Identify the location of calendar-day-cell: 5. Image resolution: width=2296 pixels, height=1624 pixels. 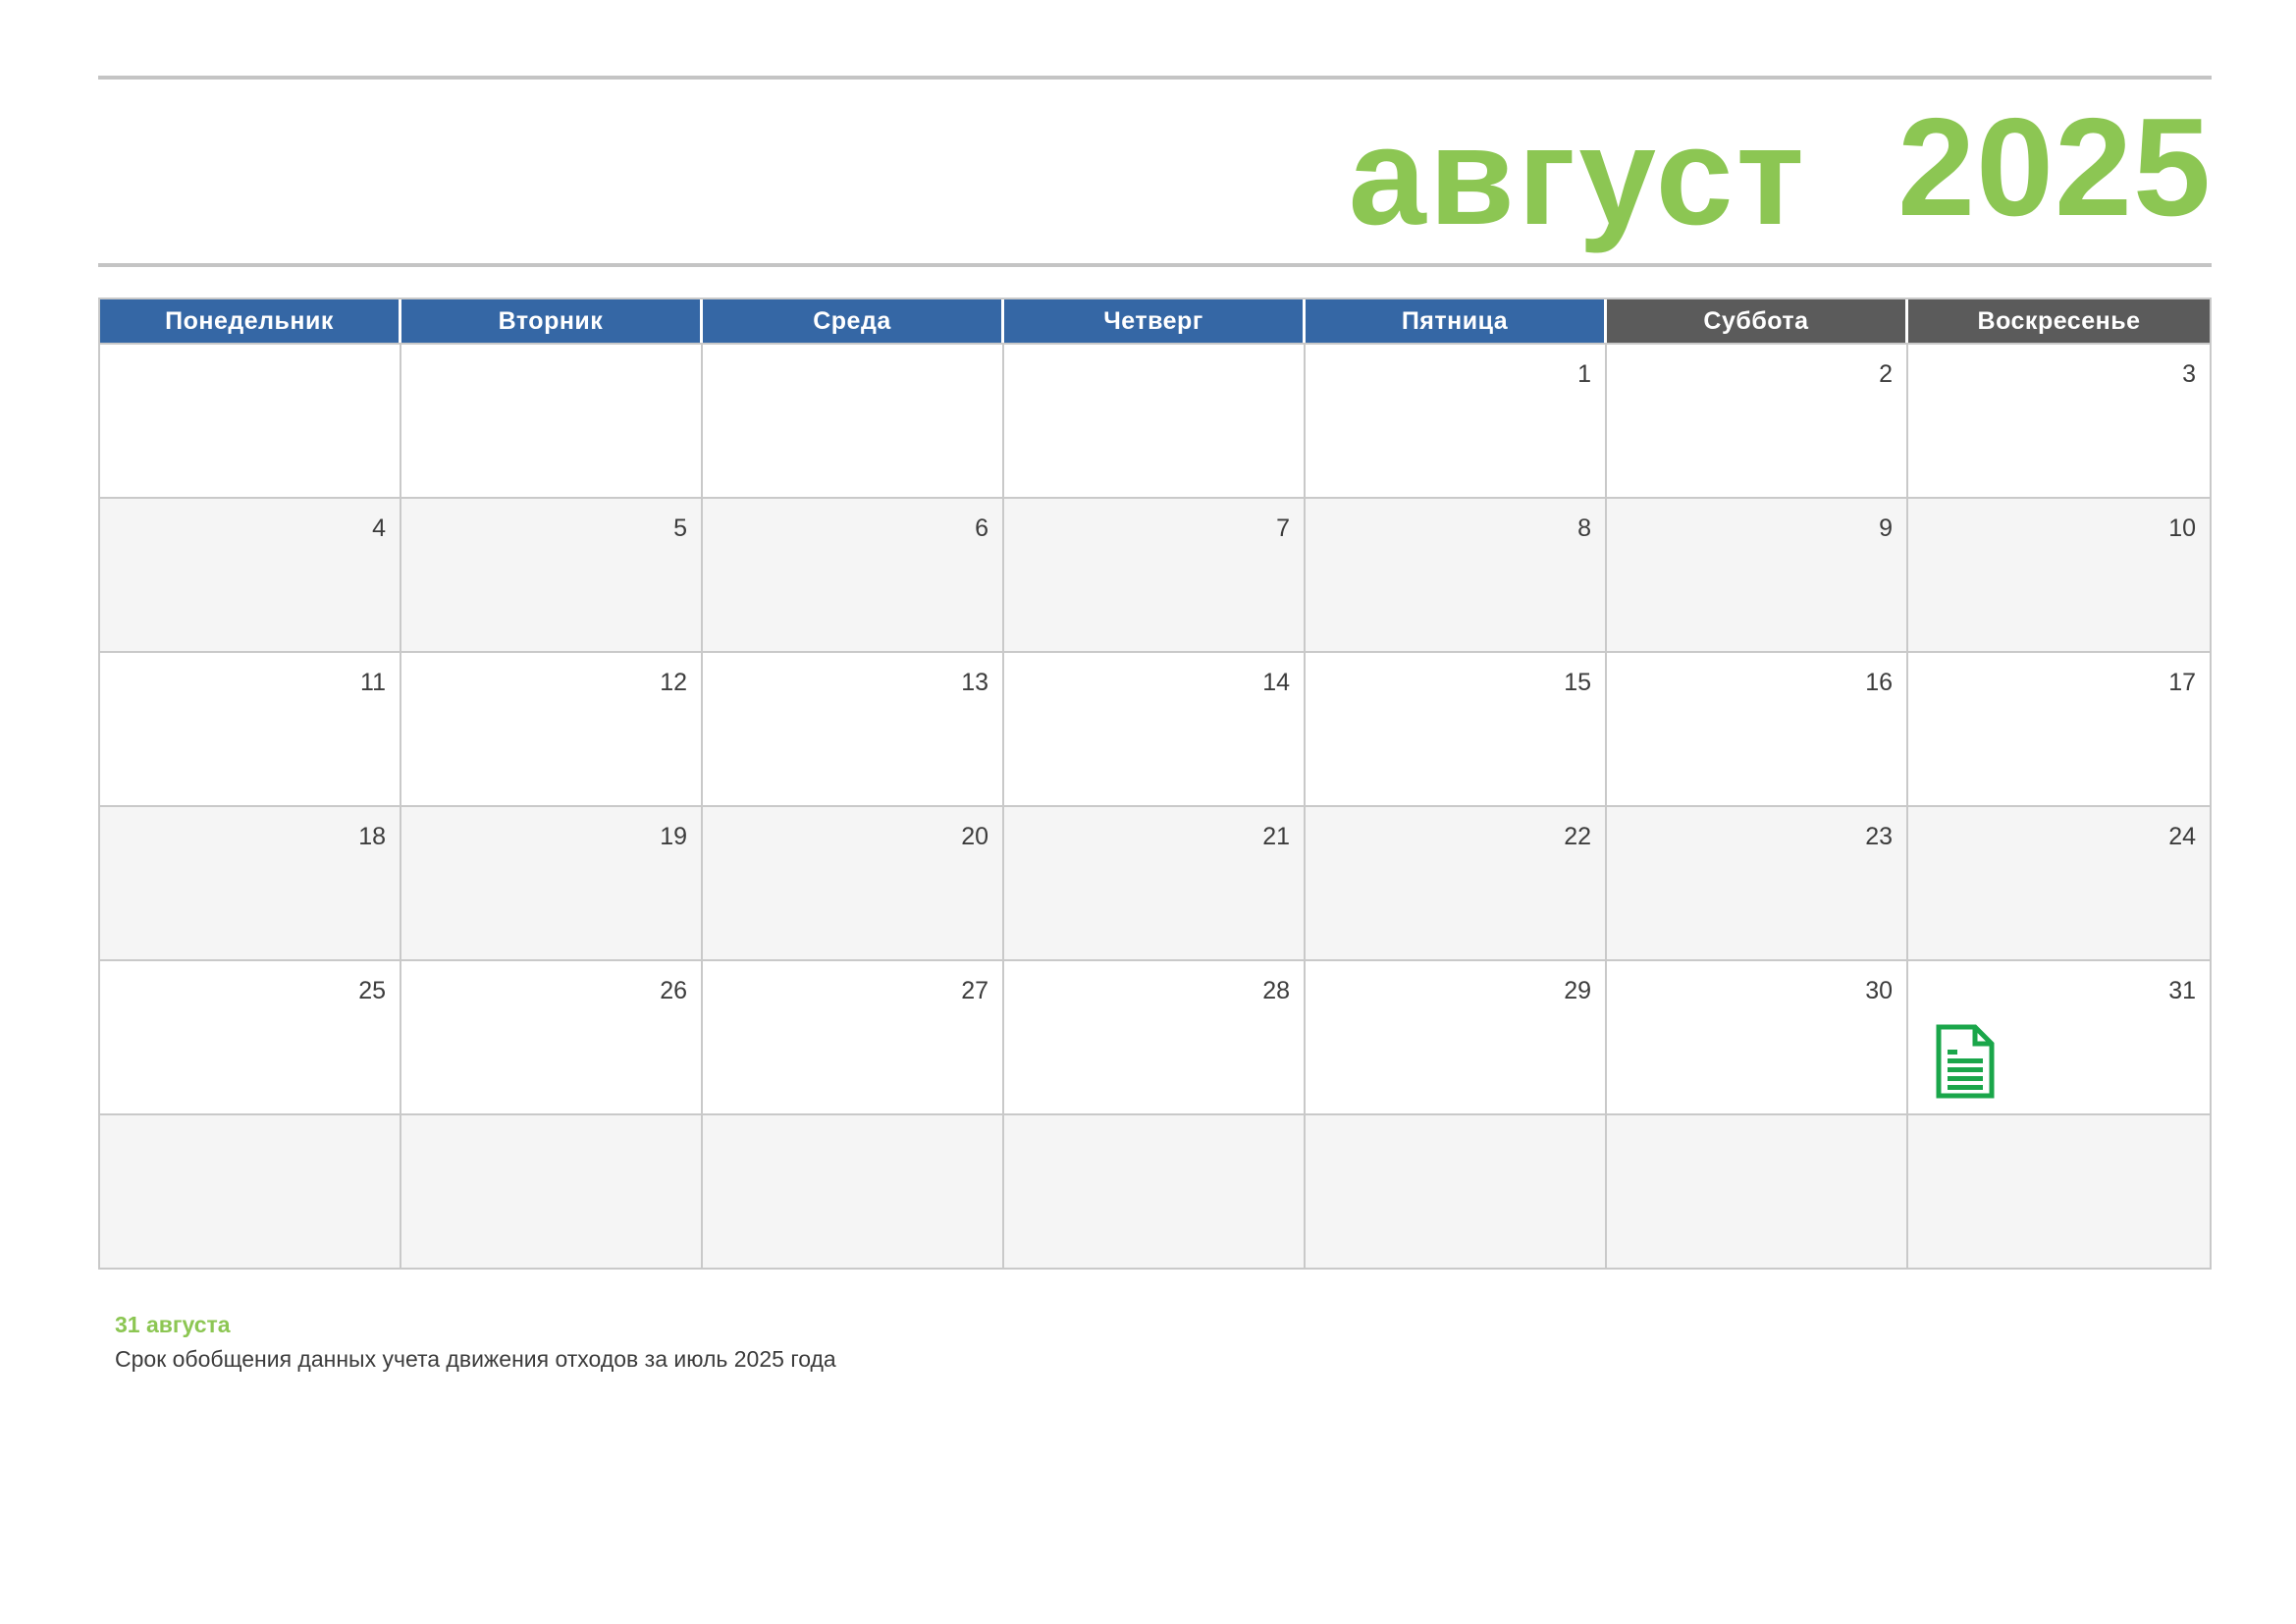
(552, 575).